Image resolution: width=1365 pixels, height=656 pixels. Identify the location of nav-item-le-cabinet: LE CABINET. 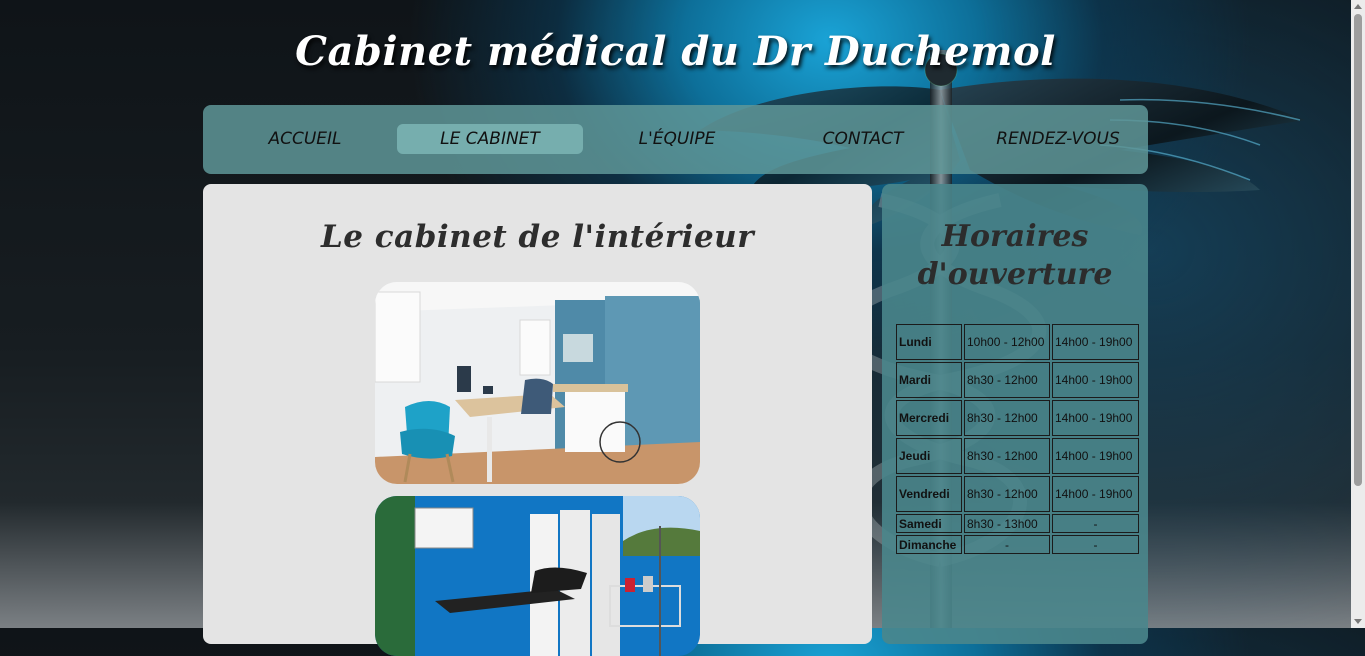
(490, 139).